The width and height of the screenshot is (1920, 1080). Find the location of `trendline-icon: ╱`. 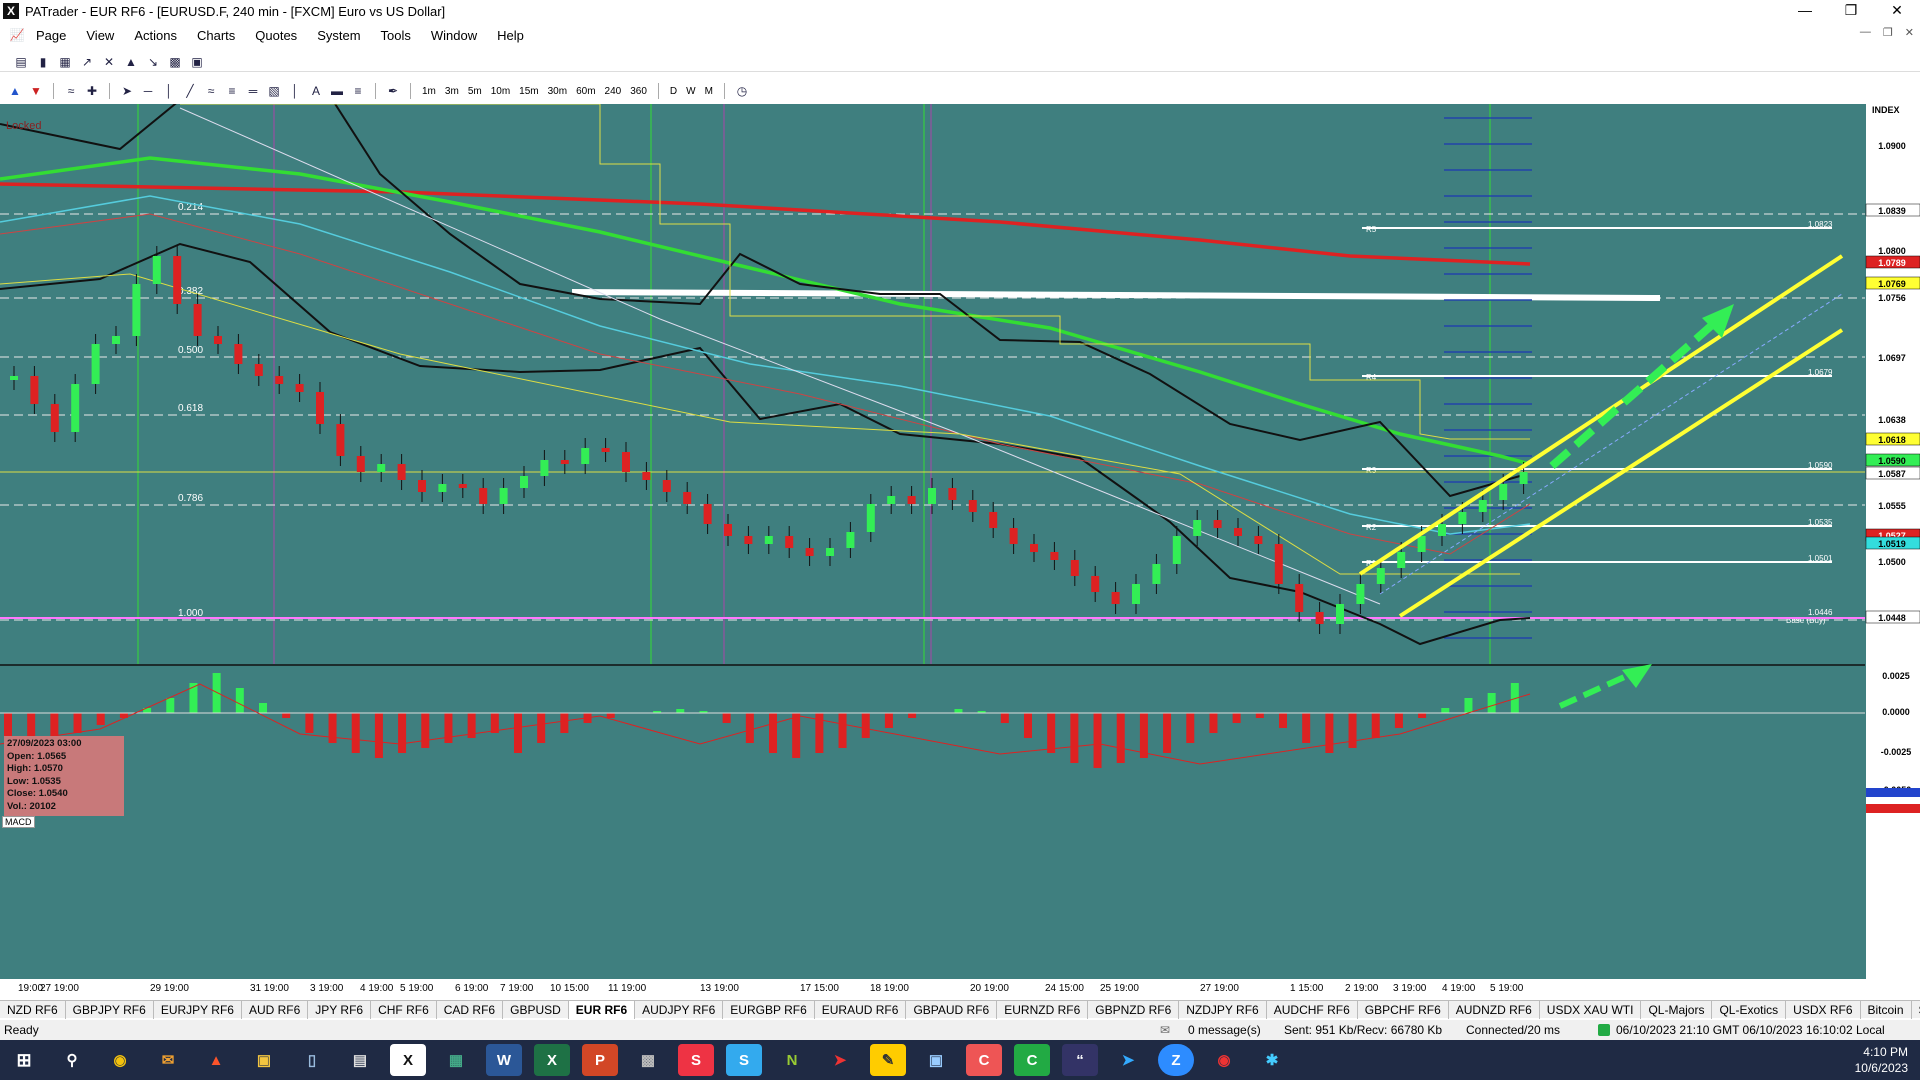

trendline-icon: ╱ is located at coordinates (190, 91).